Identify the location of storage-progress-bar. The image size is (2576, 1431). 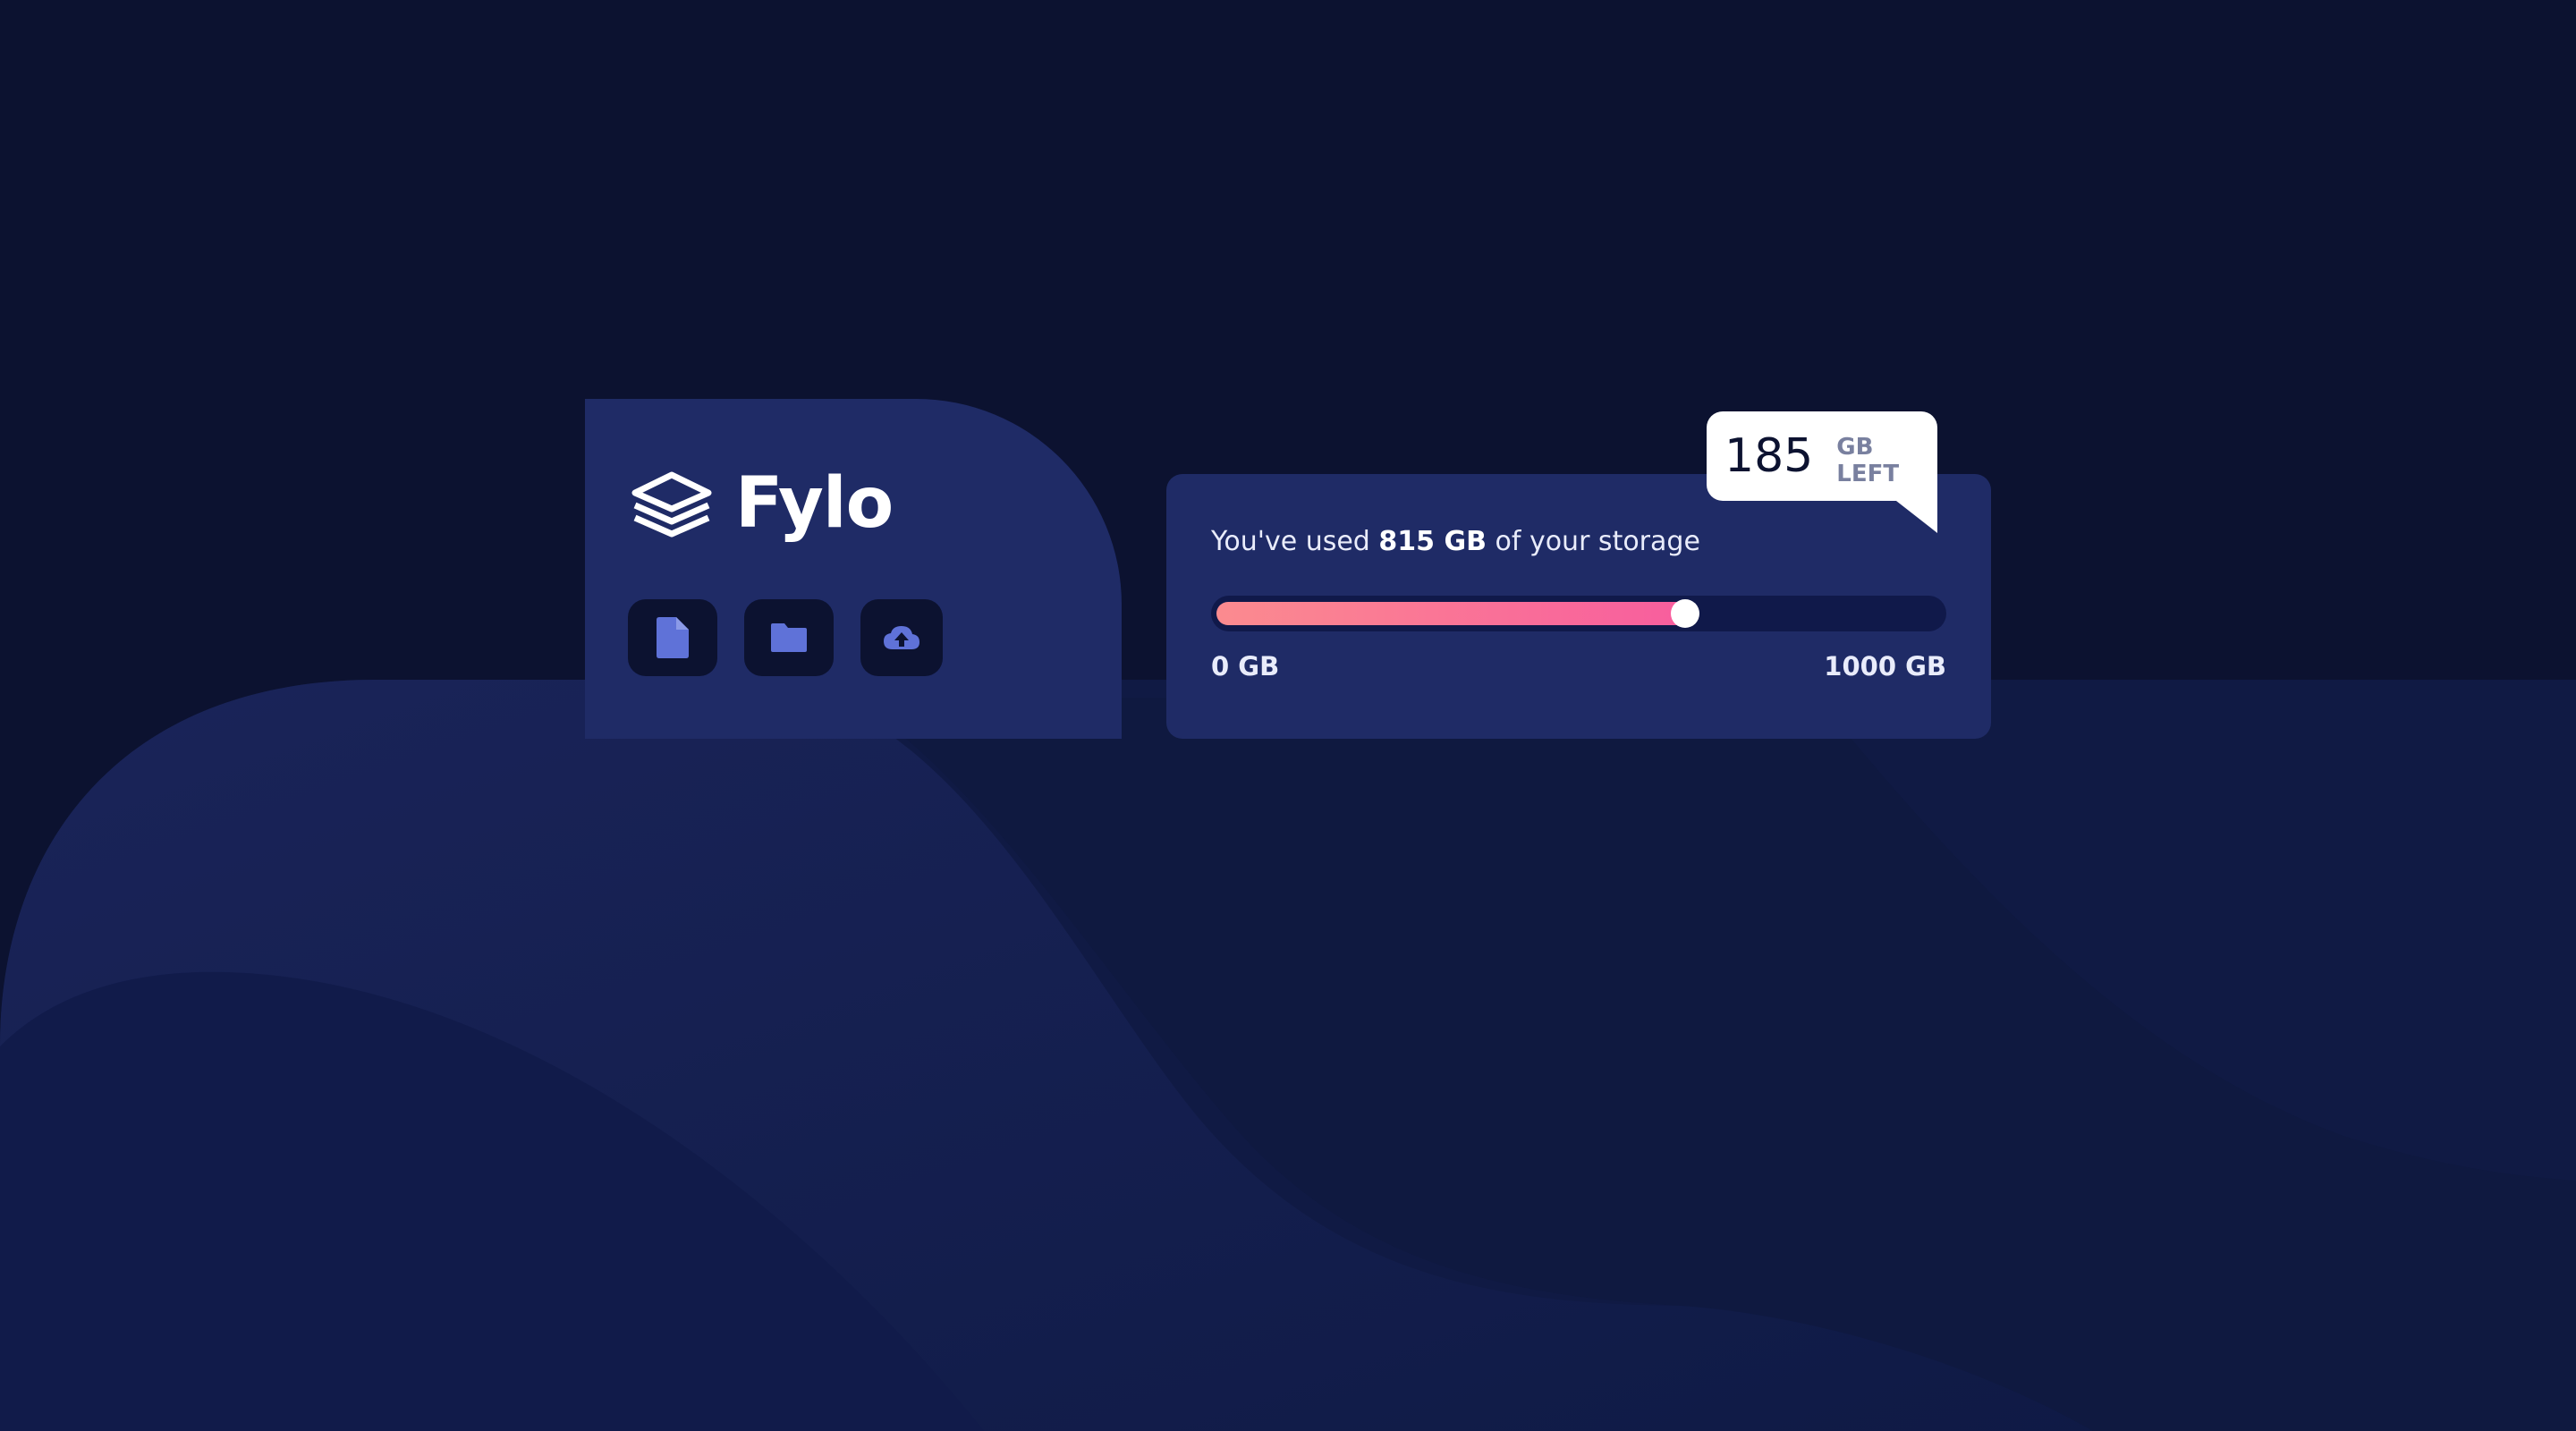
(1578, 614).